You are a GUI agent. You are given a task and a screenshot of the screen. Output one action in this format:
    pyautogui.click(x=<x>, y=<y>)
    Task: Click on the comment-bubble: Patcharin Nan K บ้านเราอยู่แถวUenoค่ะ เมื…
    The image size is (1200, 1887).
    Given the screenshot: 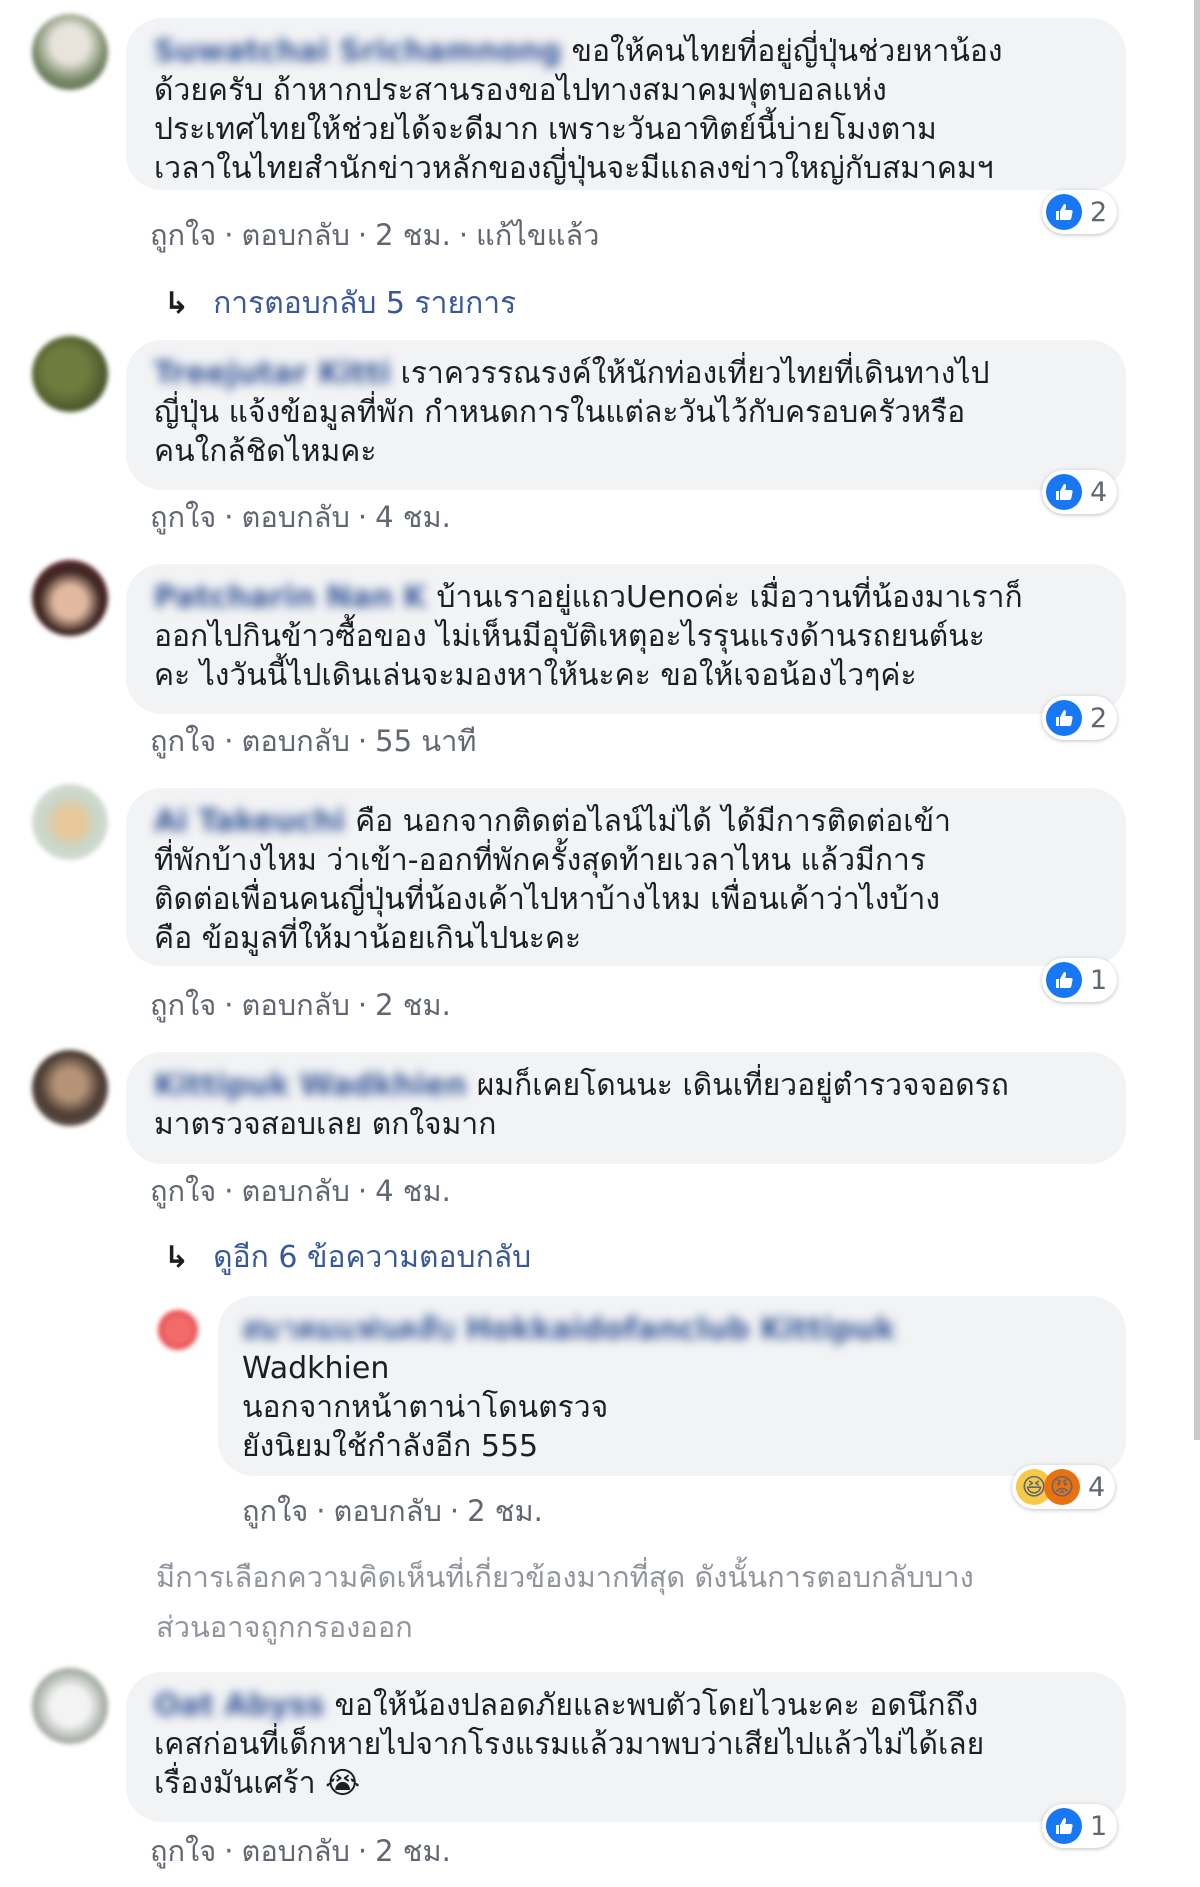 What is the action you would take?
    pyautogui.click(x=626, y=639)
    